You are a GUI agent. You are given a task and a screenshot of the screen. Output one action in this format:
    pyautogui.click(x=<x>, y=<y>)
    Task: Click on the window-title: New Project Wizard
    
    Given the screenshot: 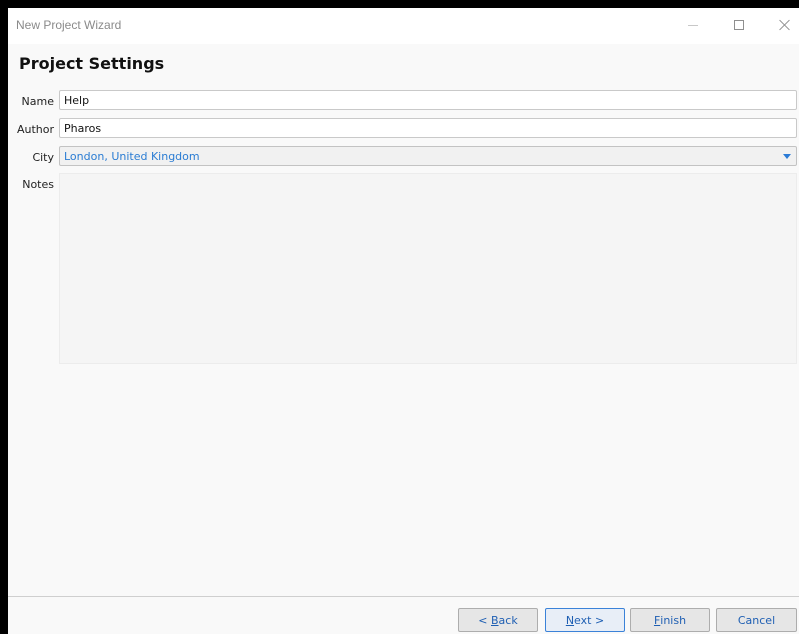 What is the action you would take?
    pyautogui.click(x=69, y=25)
    